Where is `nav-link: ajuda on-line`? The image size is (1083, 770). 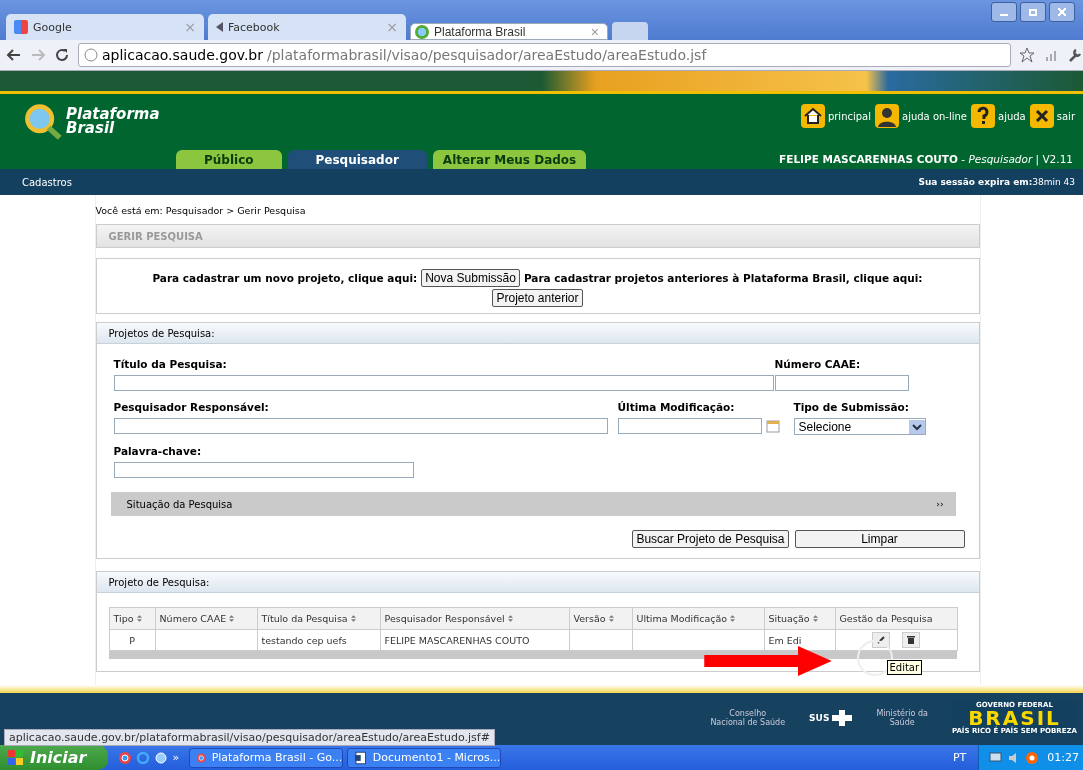
nav-link: ajuda on-line is located at coordinates (921, 116).